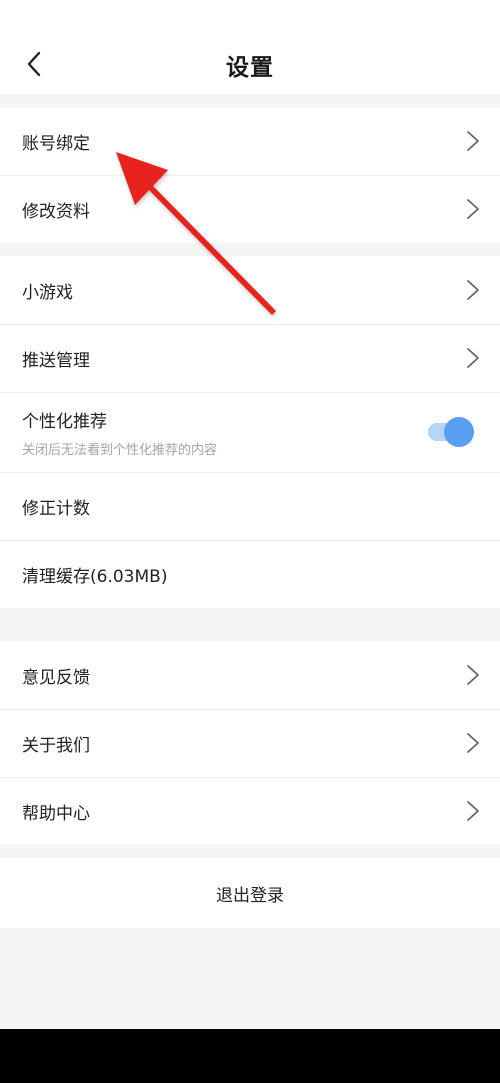  What do you see at coordinates (250, 506) in the screenshot?
I see `row-fix-count: 修正计数` at bounding box center [250, 506].